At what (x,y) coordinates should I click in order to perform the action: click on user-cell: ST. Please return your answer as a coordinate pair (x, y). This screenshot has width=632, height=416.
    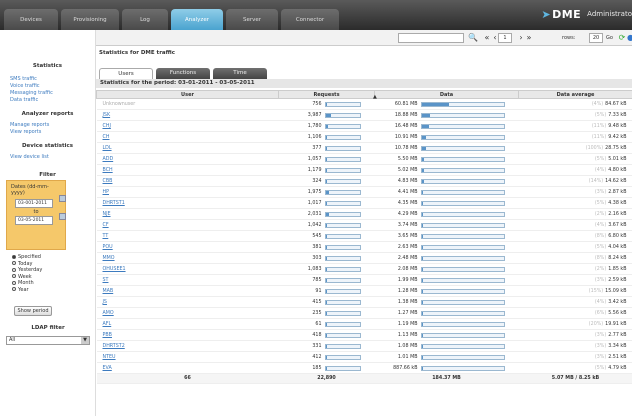
    Looking at the image, I should click on (187, 280).